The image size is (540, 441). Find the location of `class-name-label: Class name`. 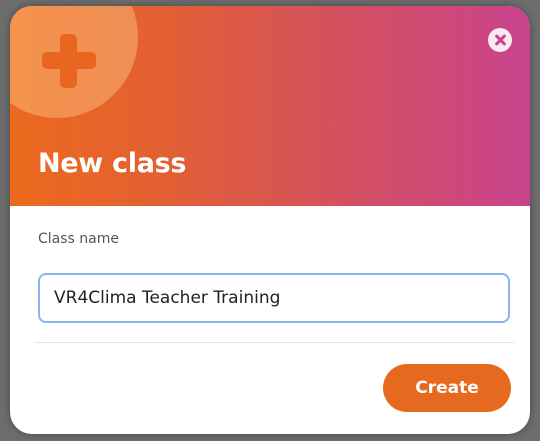

class-name-label: Class name is located at coordinates (78, 239).